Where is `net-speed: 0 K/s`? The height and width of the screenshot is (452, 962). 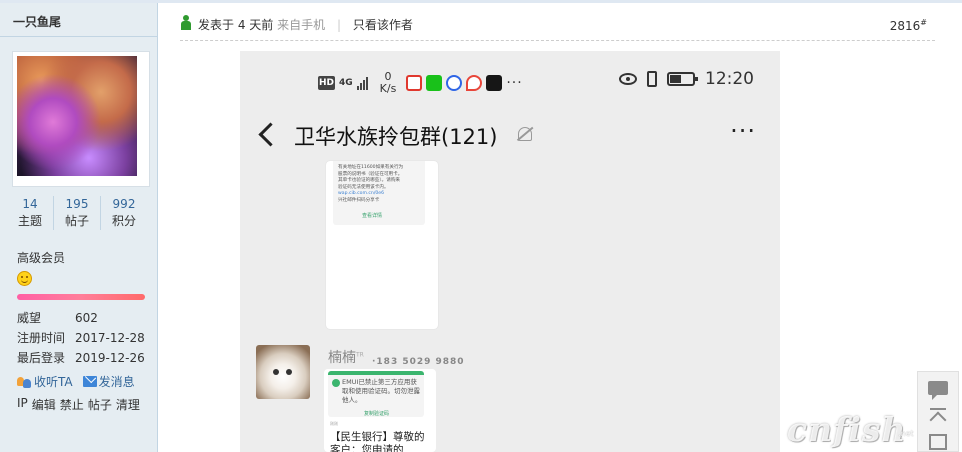
net-speed: 0 K/s is located at coordinates (388, 83).